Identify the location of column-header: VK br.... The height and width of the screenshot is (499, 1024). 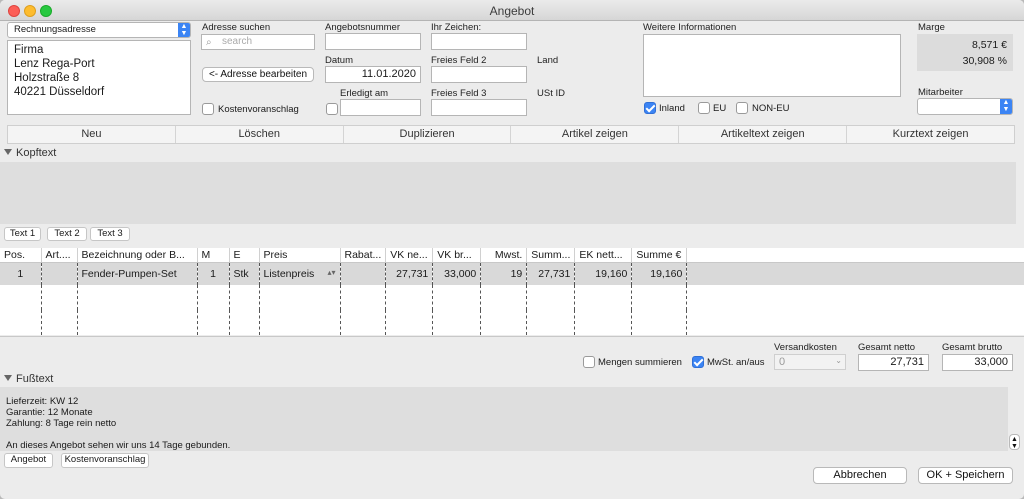
(457, 255).